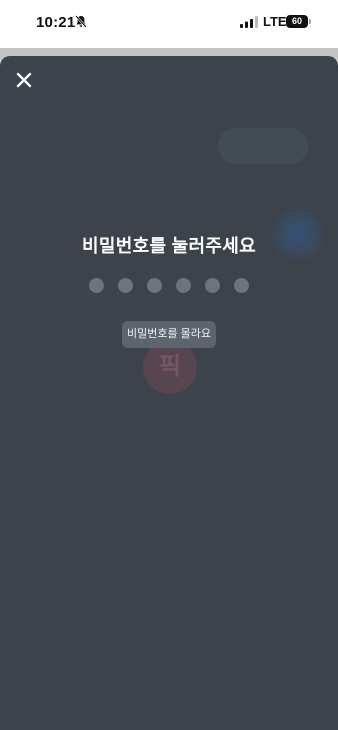 Image resolution: width=338 pixels, height=730 pixels. What do you see at coordinates (263, 146) in the screenshot?
I see `background-shade` at bounding box center [263, 146].